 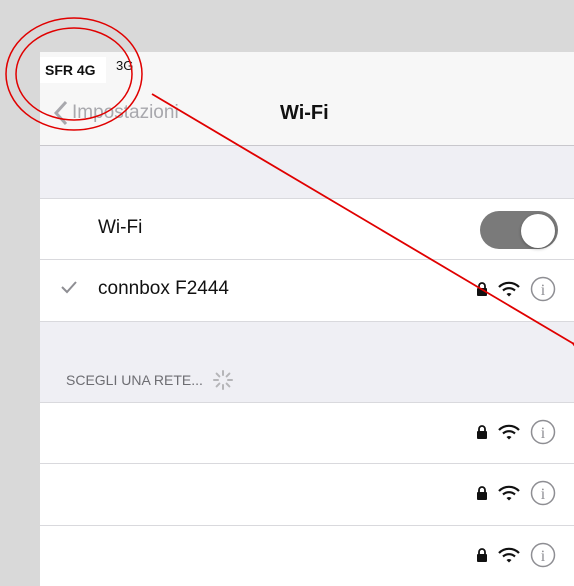 What do you see at coordinates (163, 288) in the screenshot?
I see `network-name: connbox F2444` at bounding box center [163, 288].